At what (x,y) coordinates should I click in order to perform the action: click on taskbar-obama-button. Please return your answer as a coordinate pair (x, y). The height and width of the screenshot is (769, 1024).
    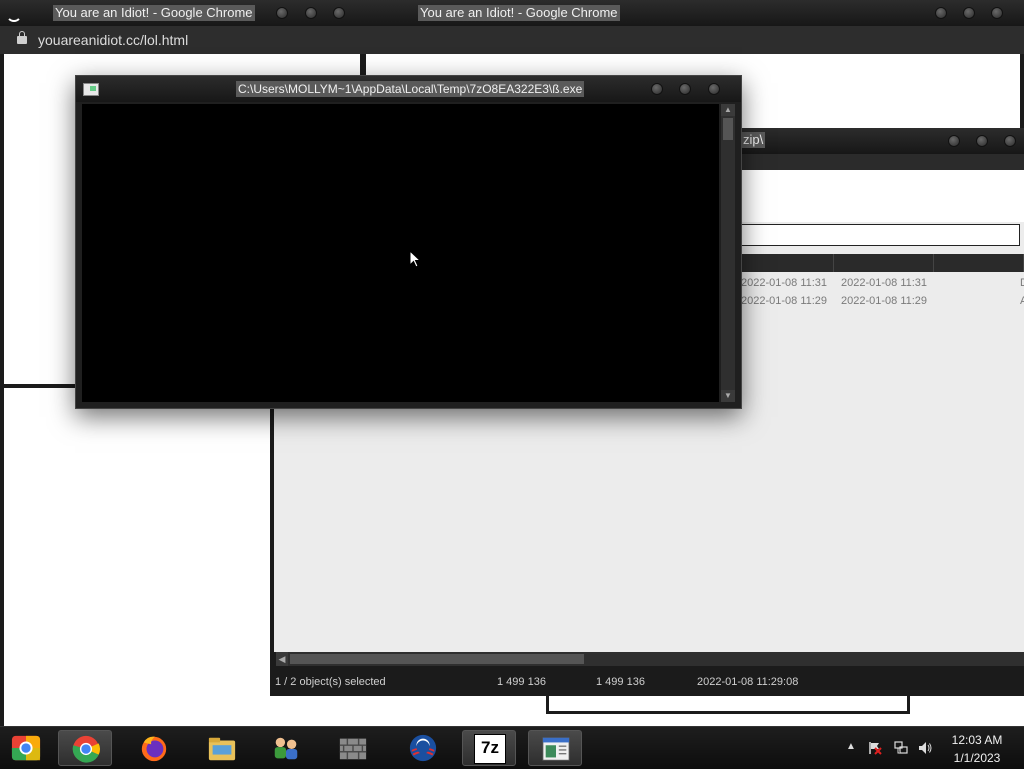
    Looking at the image, I should click on (423, 748).